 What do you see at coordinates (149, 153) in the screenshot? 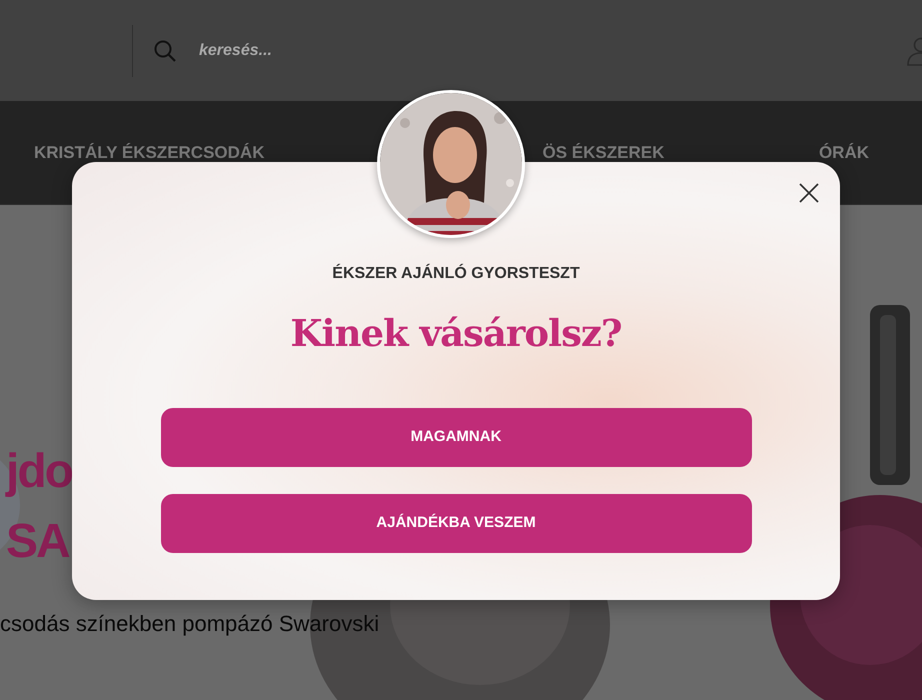
I see `nav-link: KRISTÁLY ÉKSZERCSODÁK` at bounding box center [149, 153].